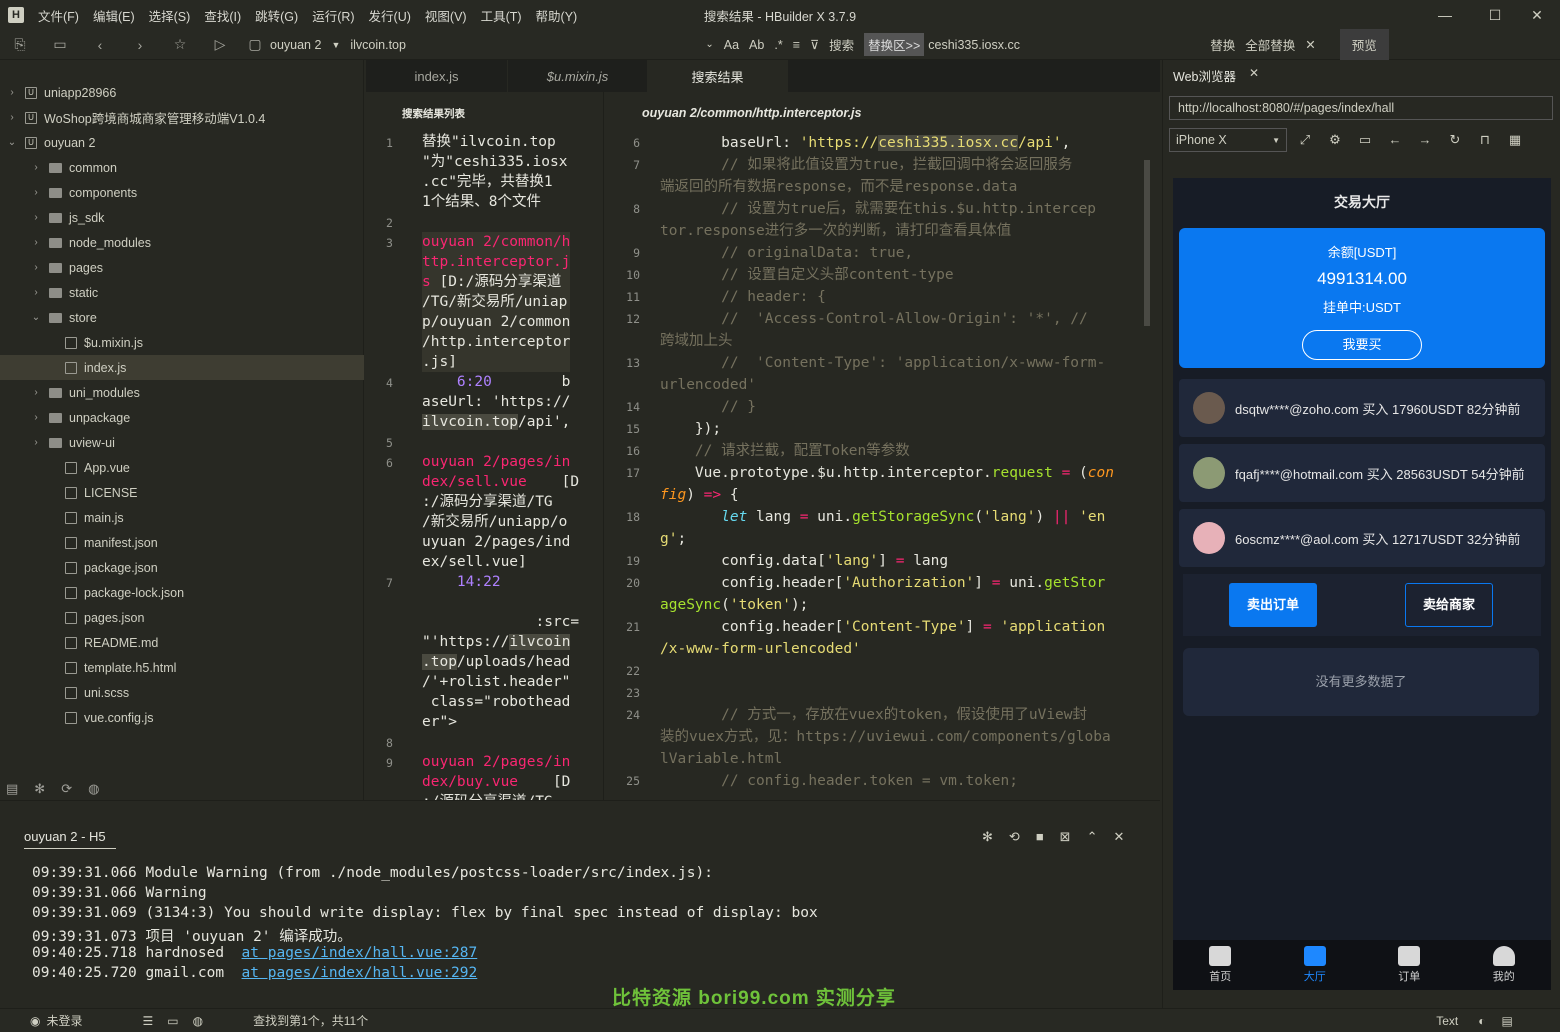 The height and width of the screenshot is (1032, 1560). What do you see at coordinates (12, 142) in the screenshot?
I see `chevron-down-icon: ⌄` at bounding box center [12, 142].